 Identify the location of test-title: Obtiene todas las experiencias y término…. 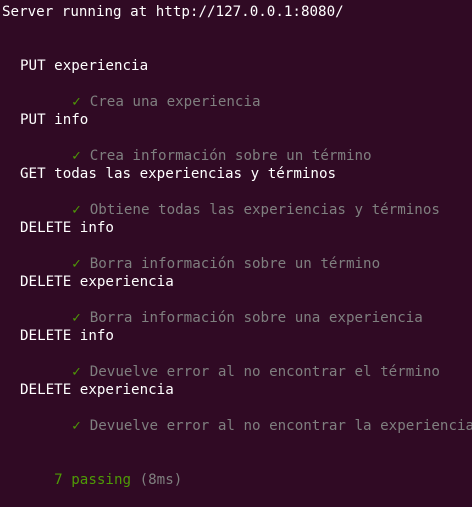
(264, 210).